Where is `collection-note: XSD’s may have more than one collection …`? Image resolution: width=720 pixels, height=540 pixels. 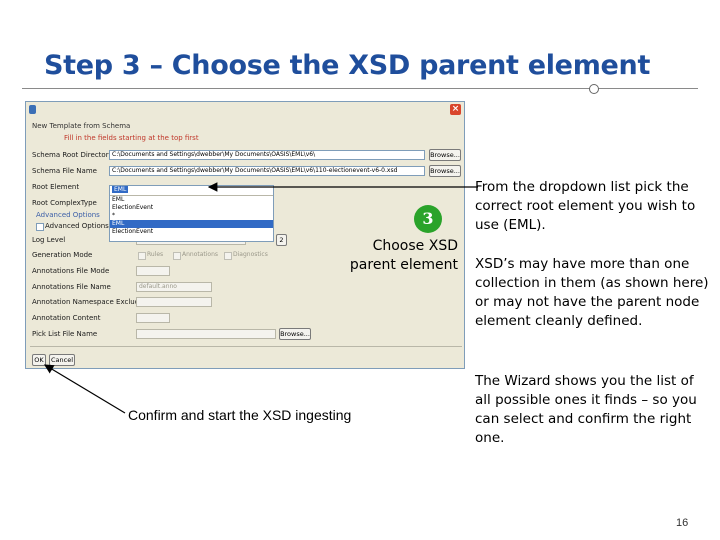 collection-note: XSD’s may have more than one collection … is located at coordinates (592, 292).